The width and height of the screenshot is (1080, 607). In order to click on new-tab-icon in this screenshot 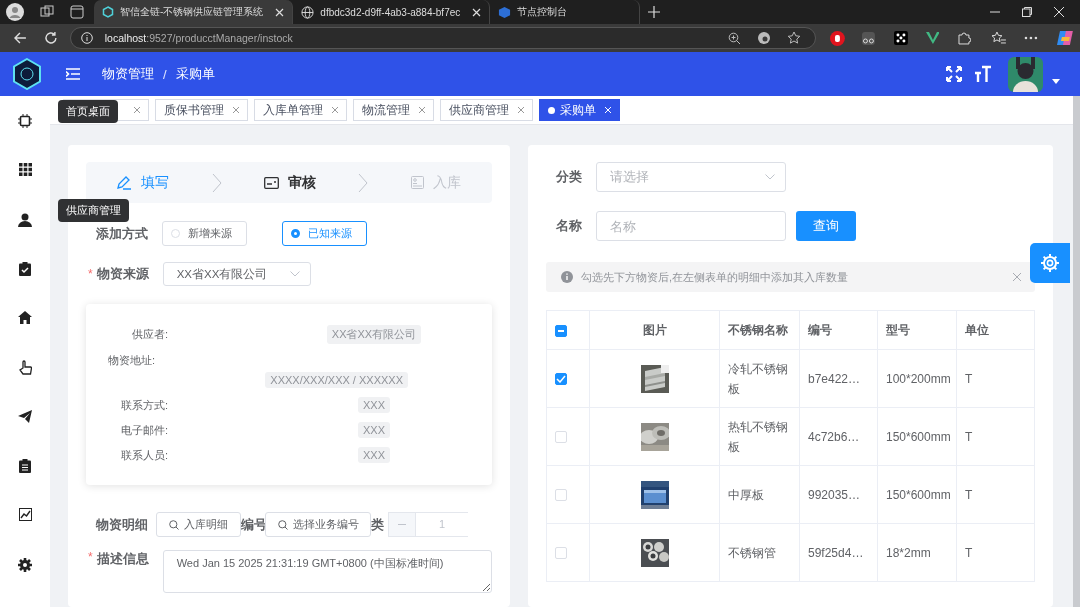, I will do `click(654, 12)`.